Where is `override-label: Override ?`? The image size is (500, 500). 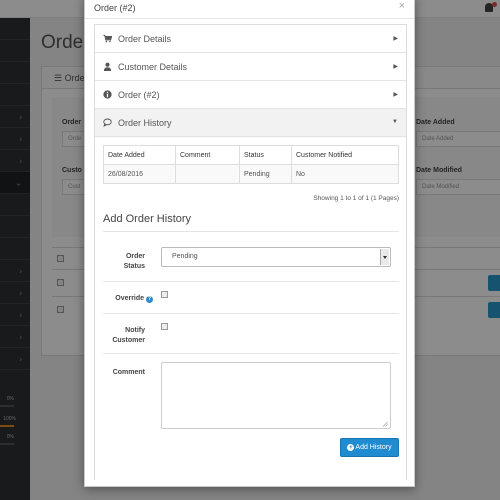 override-label: Override ? is located at coordinates (128, 299).